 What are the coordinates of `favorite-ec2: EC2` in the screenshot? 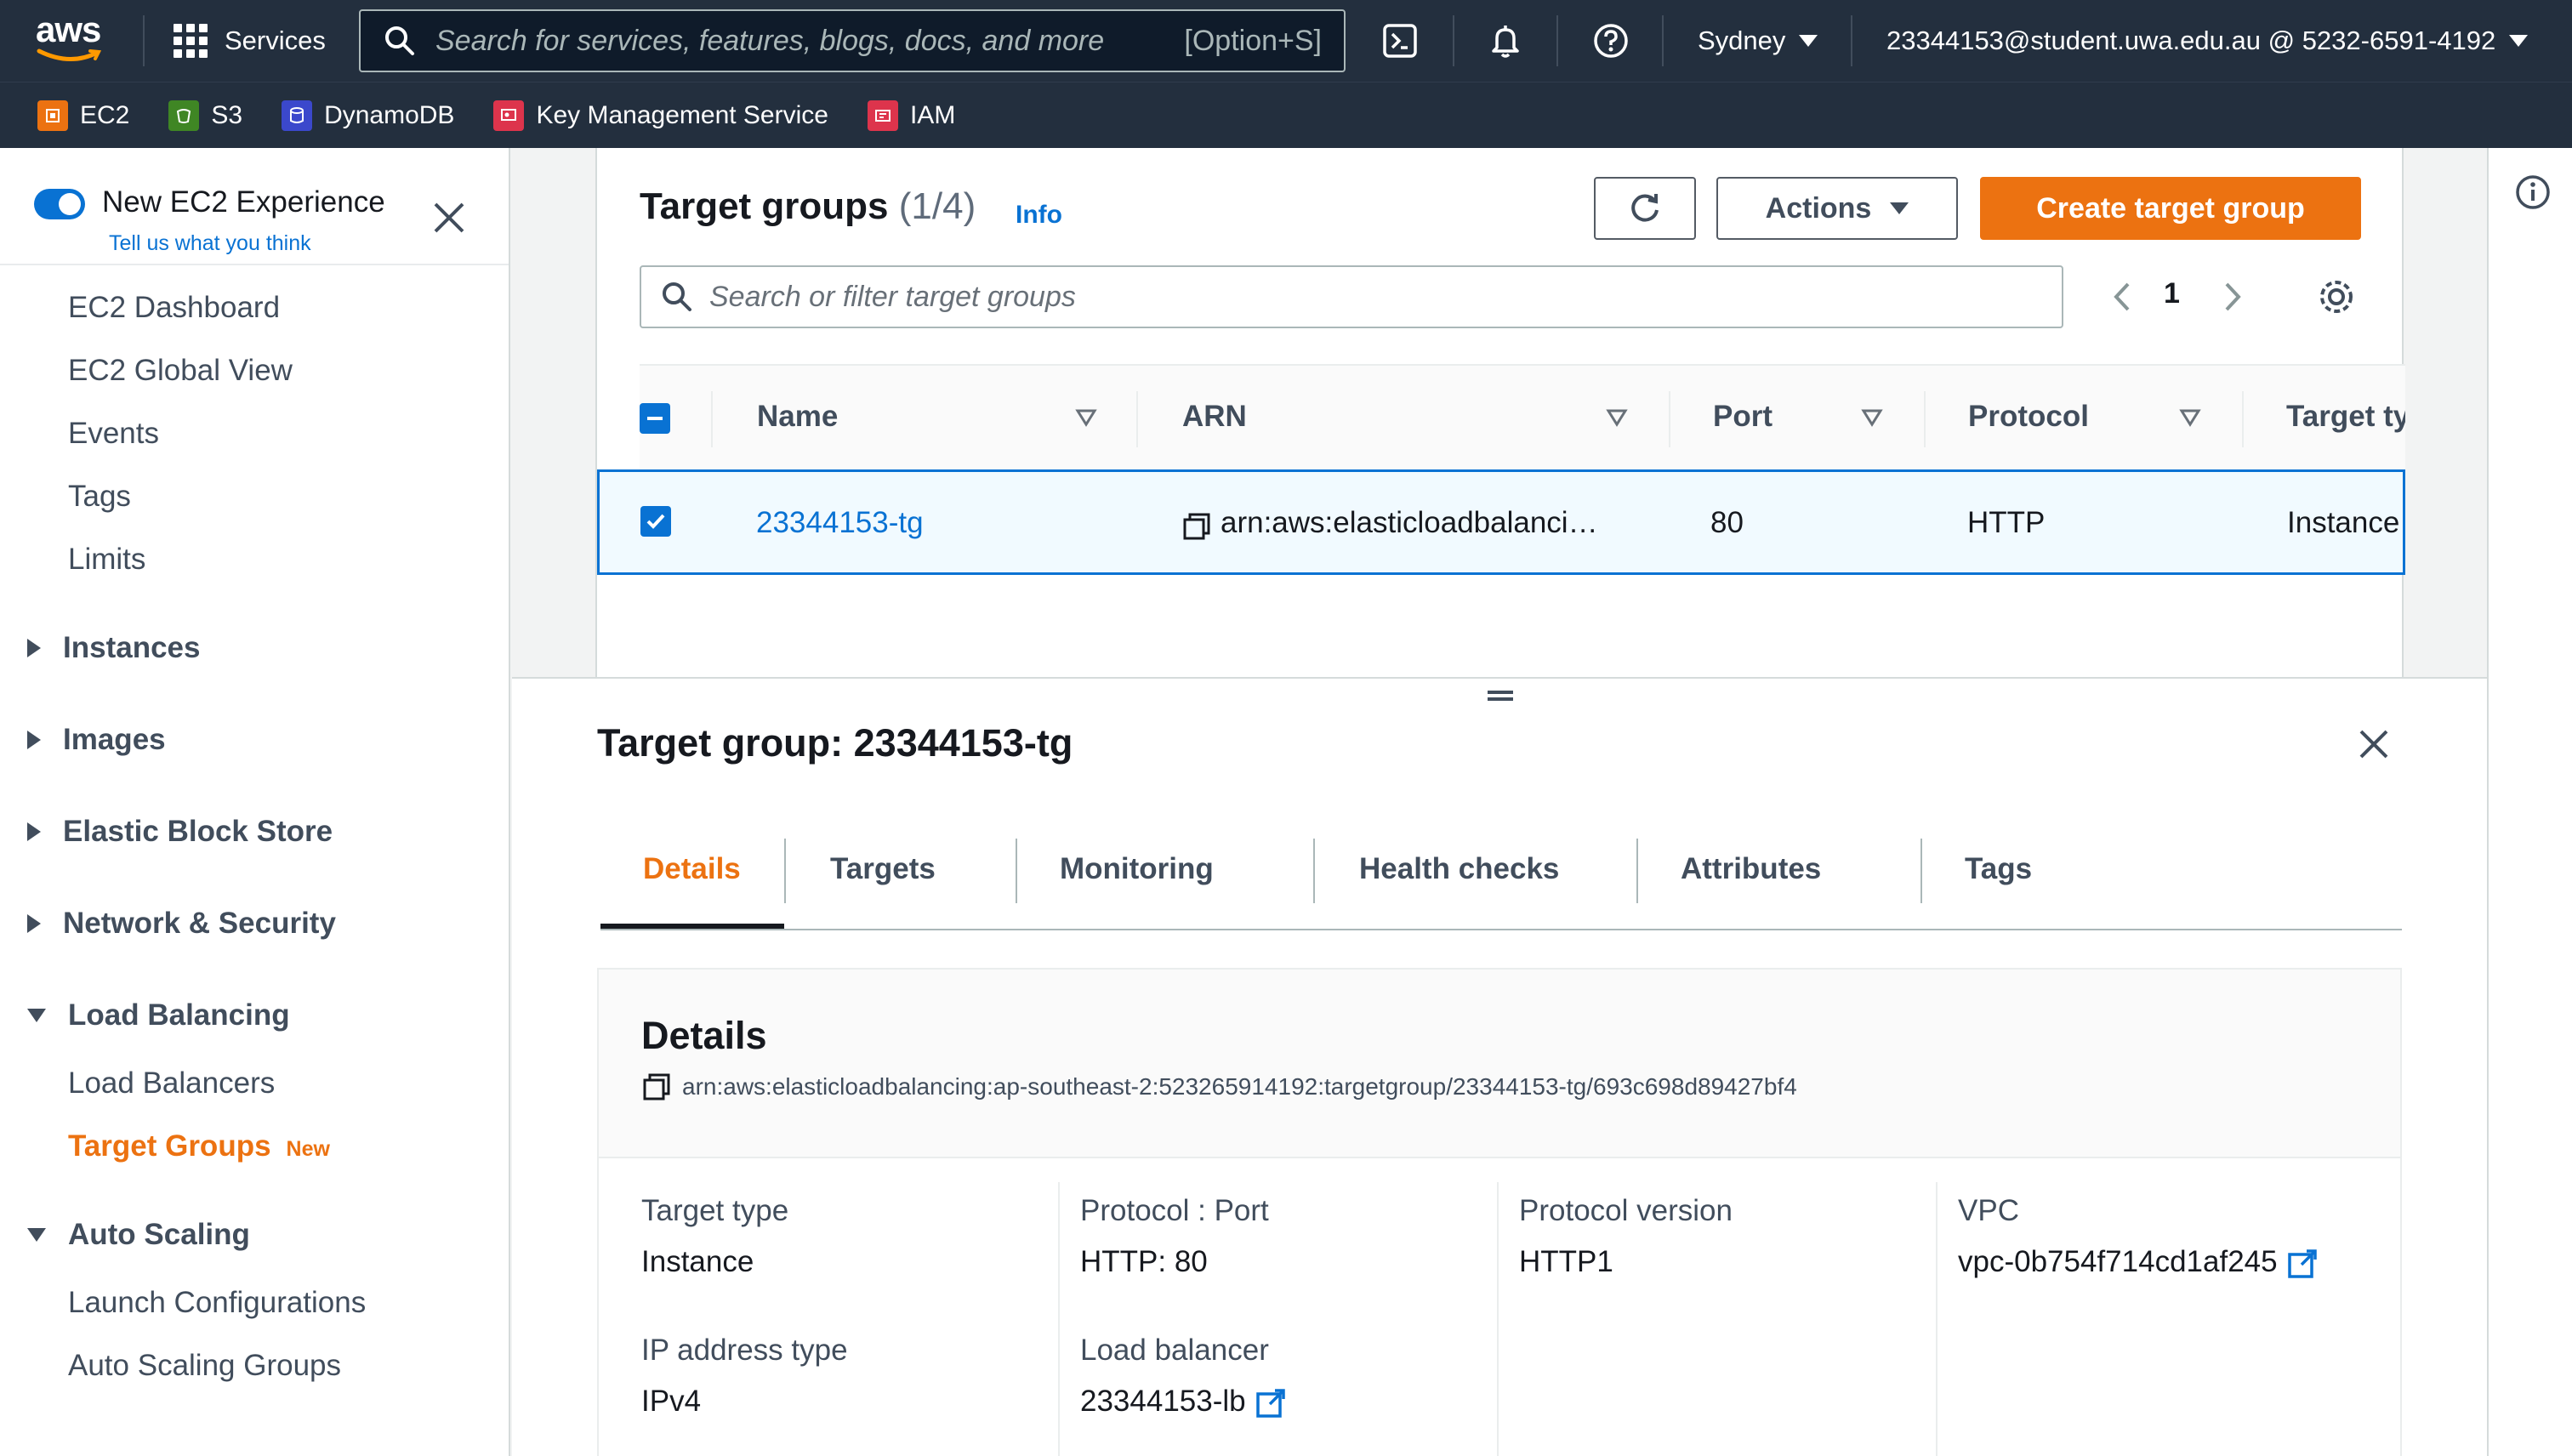 It's located at (83, 116).